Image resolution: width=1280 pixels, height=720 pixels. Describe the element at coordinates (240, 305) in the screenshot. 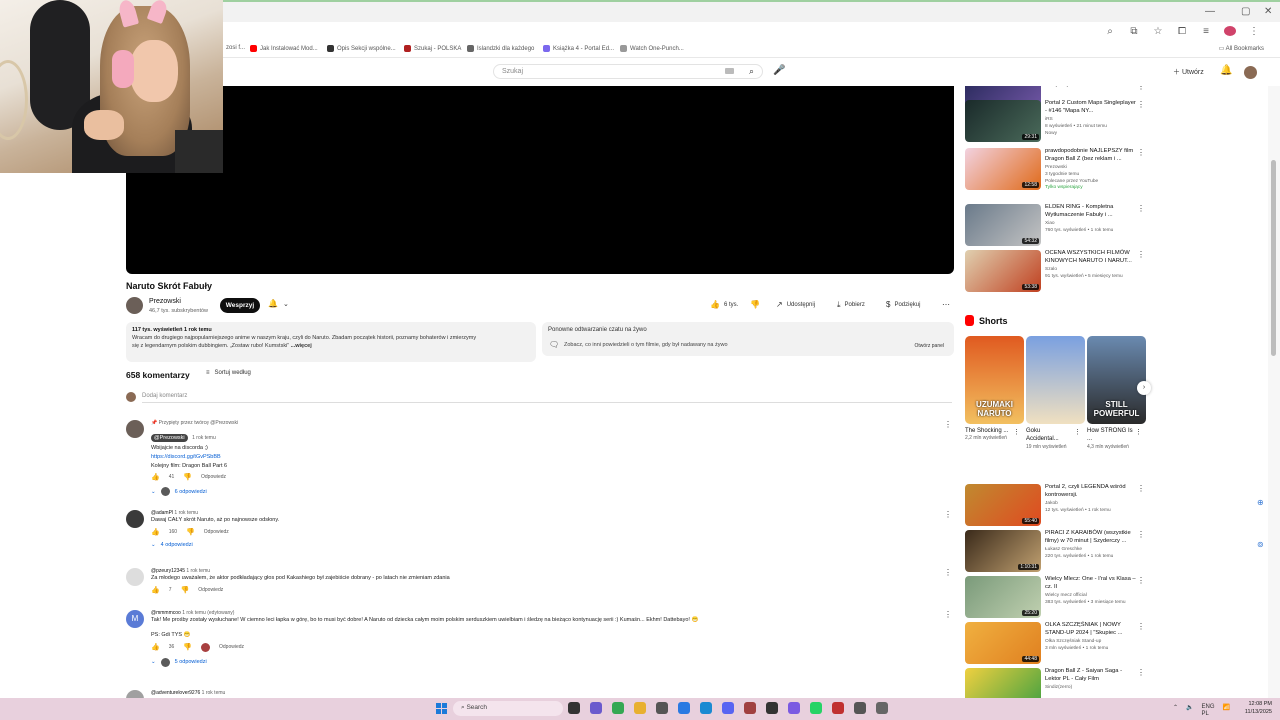

I see `support-button: Wesprzyj` at that location.